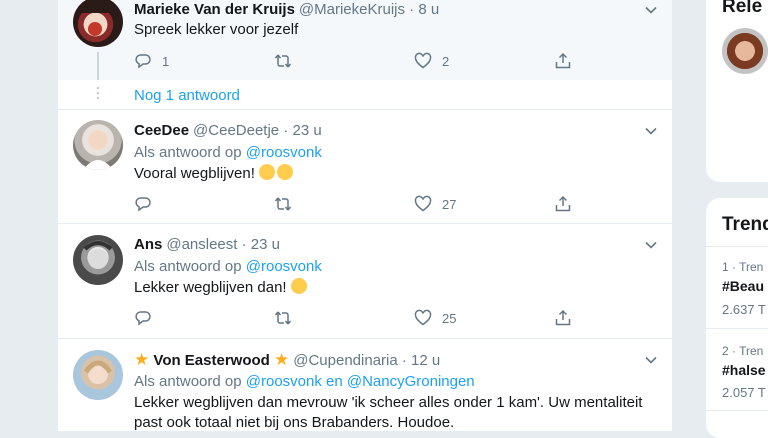 The width and height of the screenshot is (768, 438). I want to click on like-count: 25, so click(449, 318).